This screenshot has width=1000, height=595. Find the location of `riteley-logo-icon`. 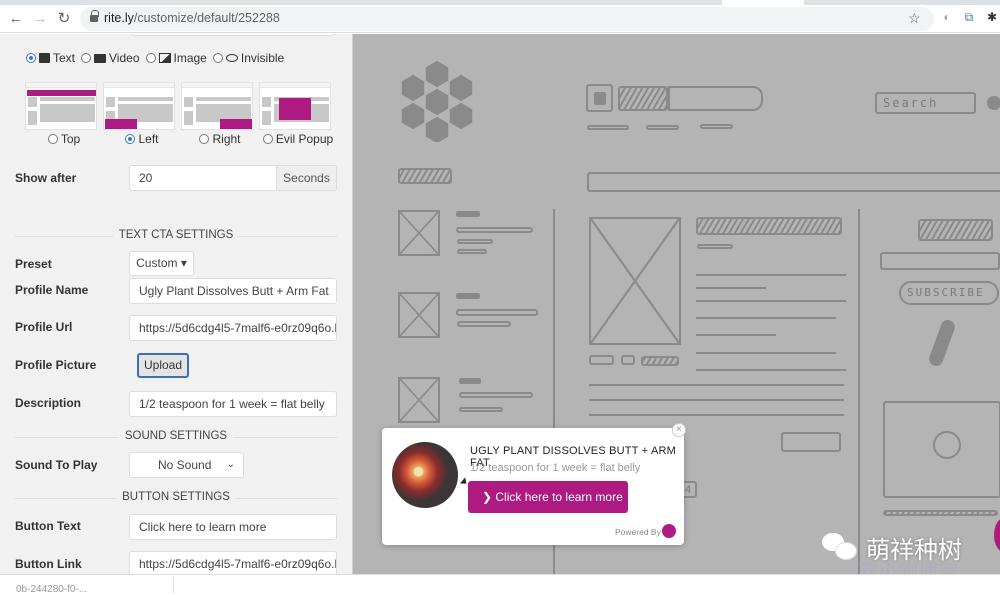

riteley-logo-icon is located at coordinates (669, 531).